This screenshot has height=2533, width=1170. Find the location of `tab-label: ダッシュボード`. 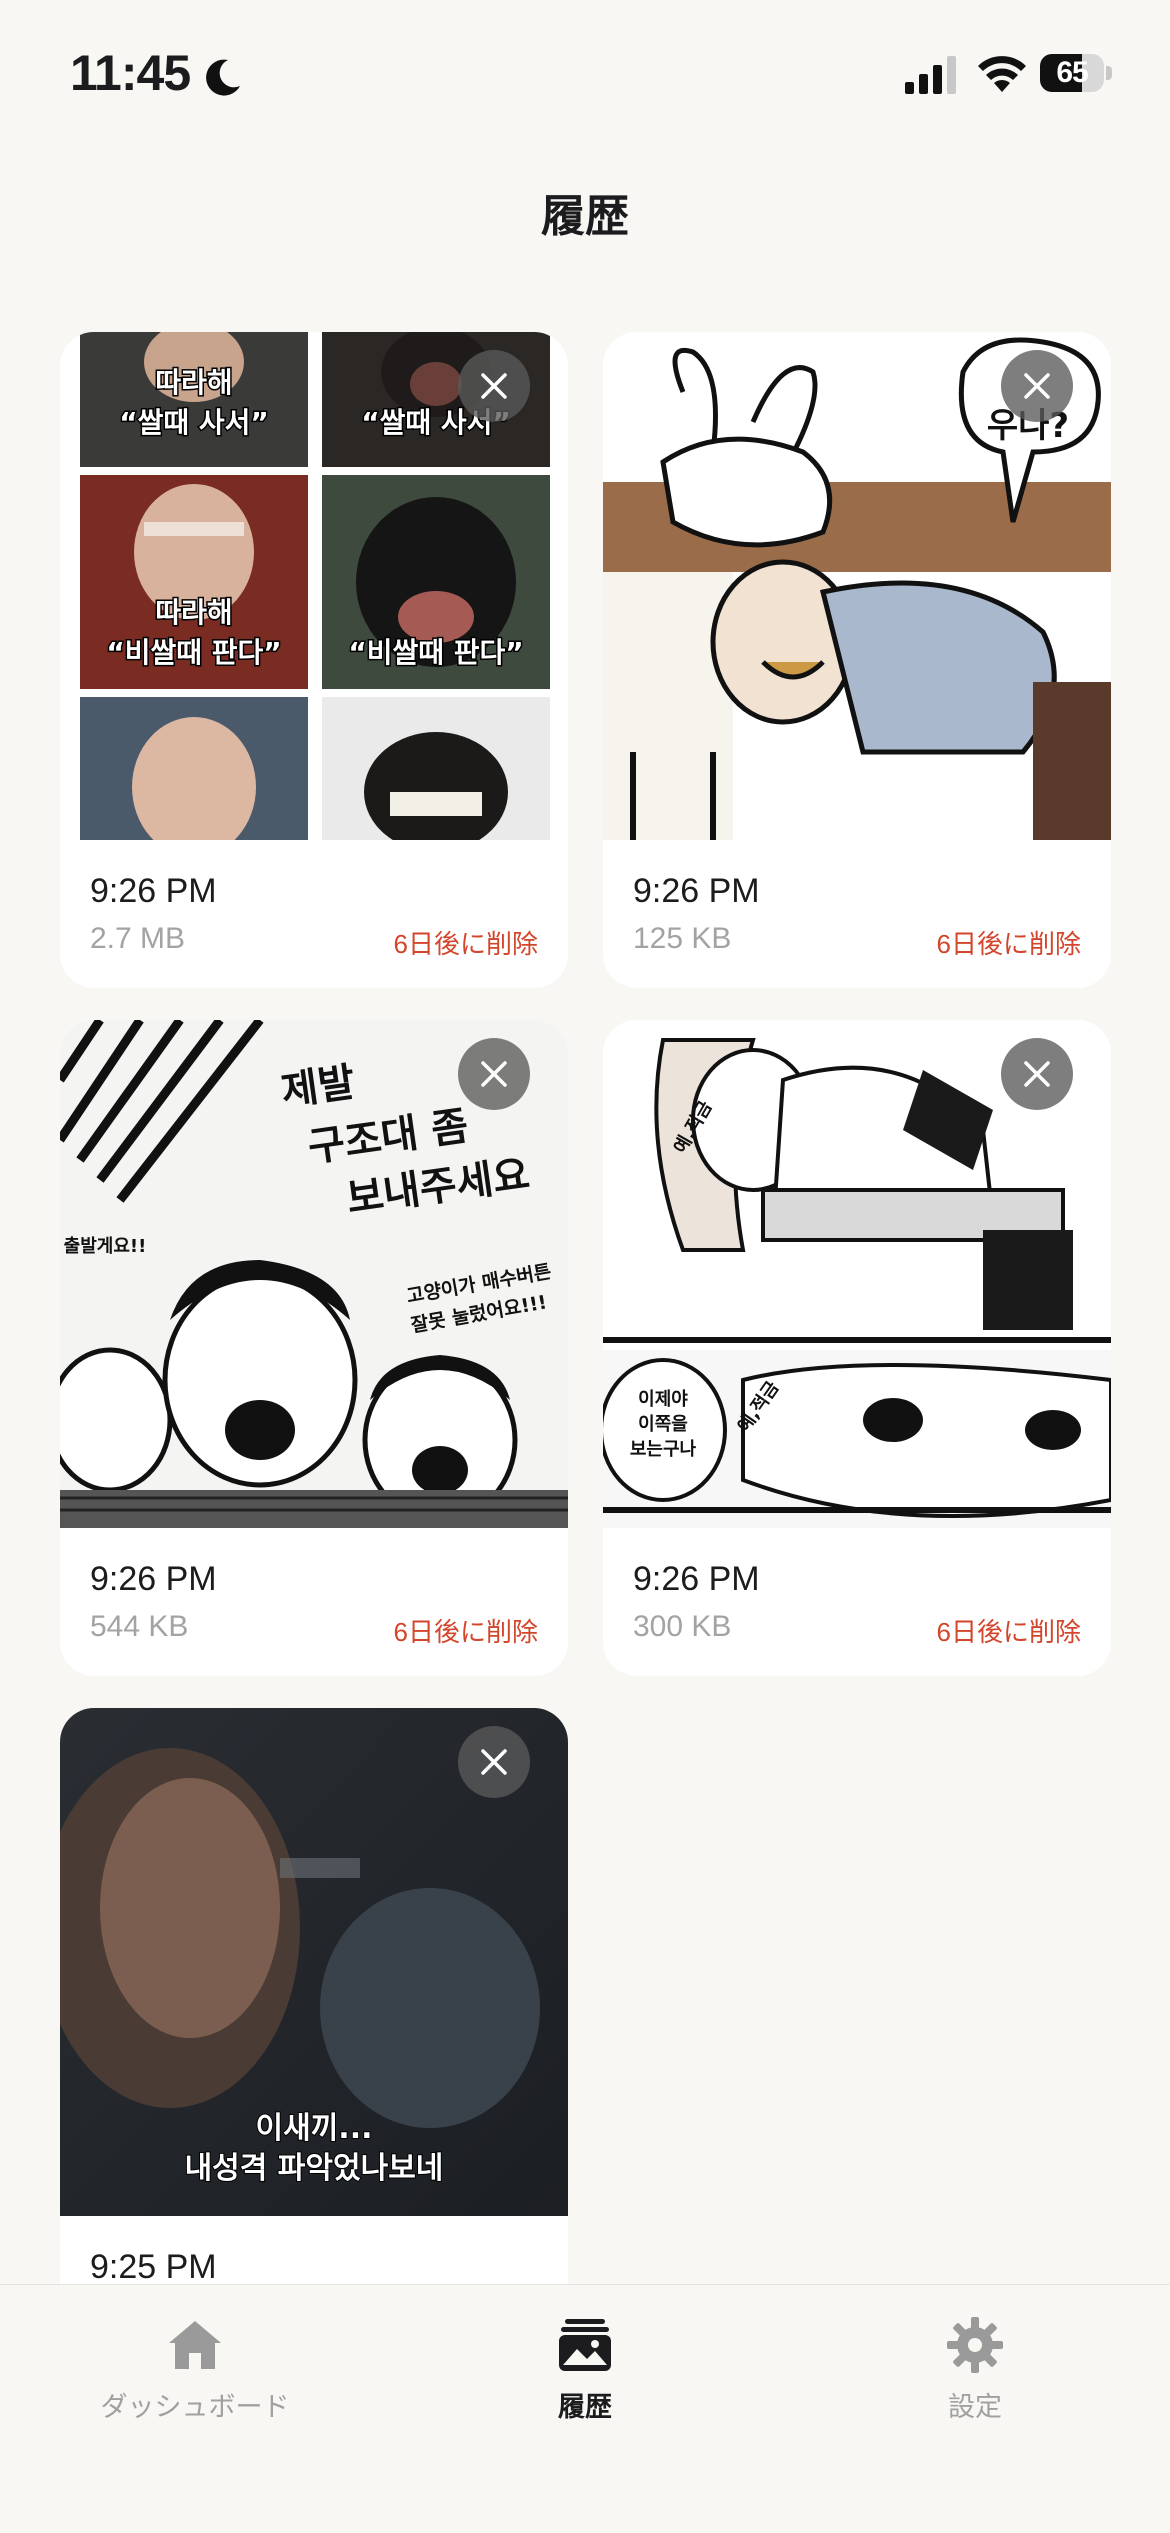

tab-label: ダッシュボード is located at coordinates (195, 2407).